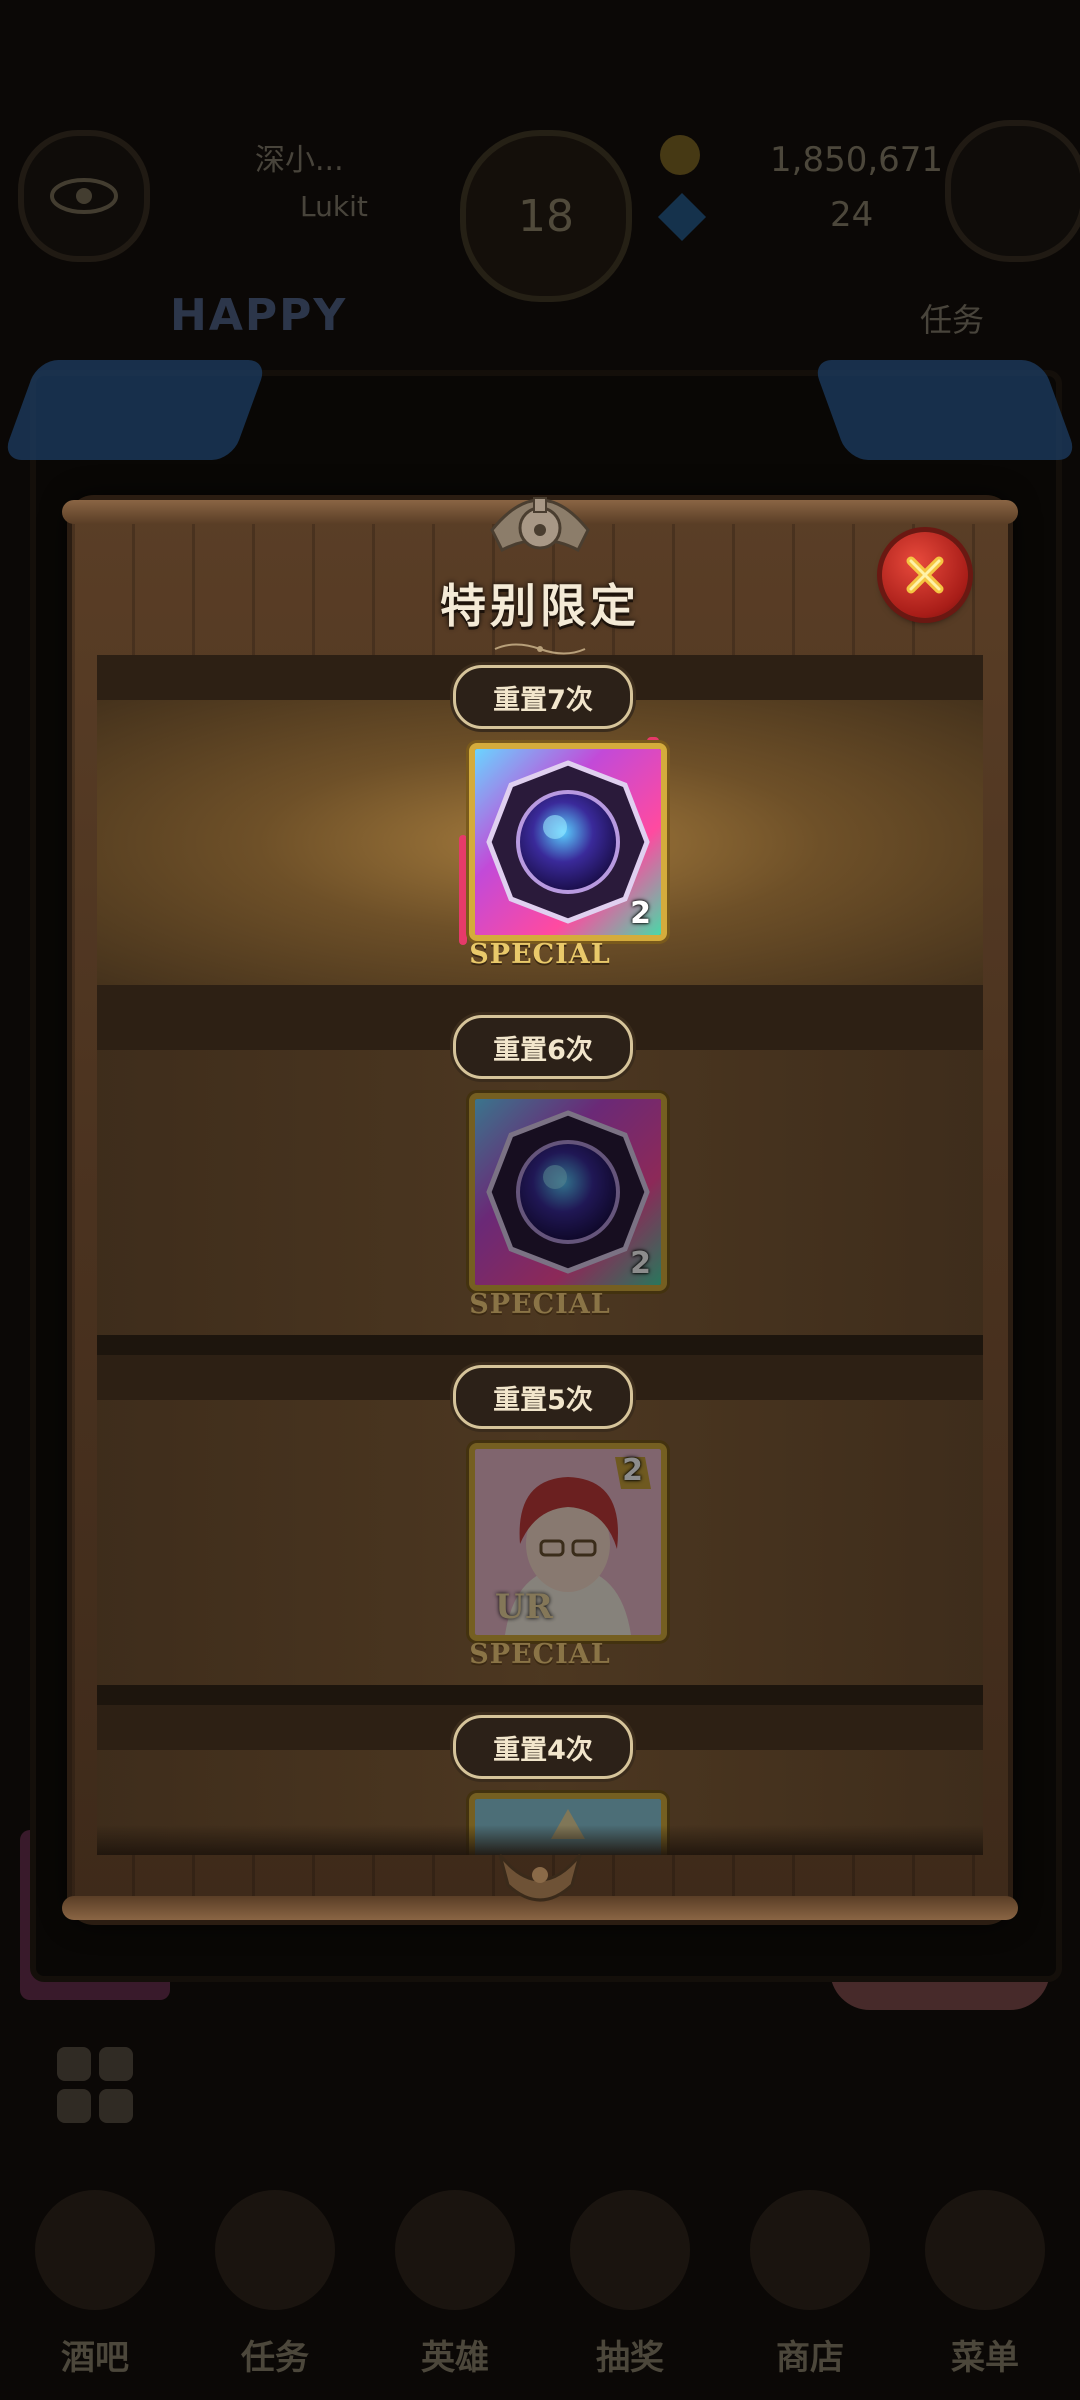  What do you see at coordinates (630, 2358) in the screenshot?
I see `nav-label: 抽奖` at bounding box center [630, 2358].